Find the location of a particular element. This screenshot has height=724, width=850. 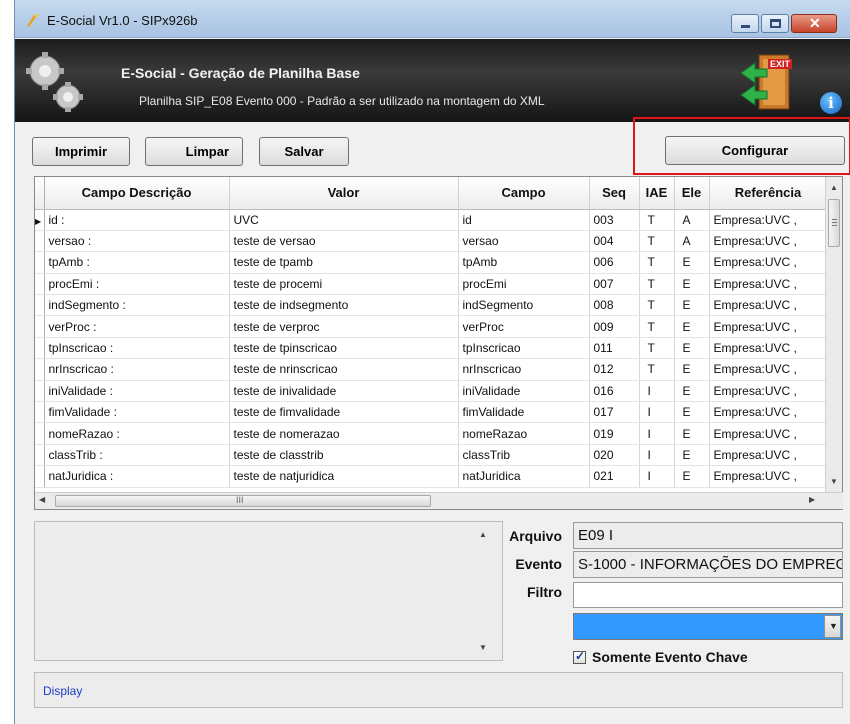

minimize-button is located at coordinates (745, 23).